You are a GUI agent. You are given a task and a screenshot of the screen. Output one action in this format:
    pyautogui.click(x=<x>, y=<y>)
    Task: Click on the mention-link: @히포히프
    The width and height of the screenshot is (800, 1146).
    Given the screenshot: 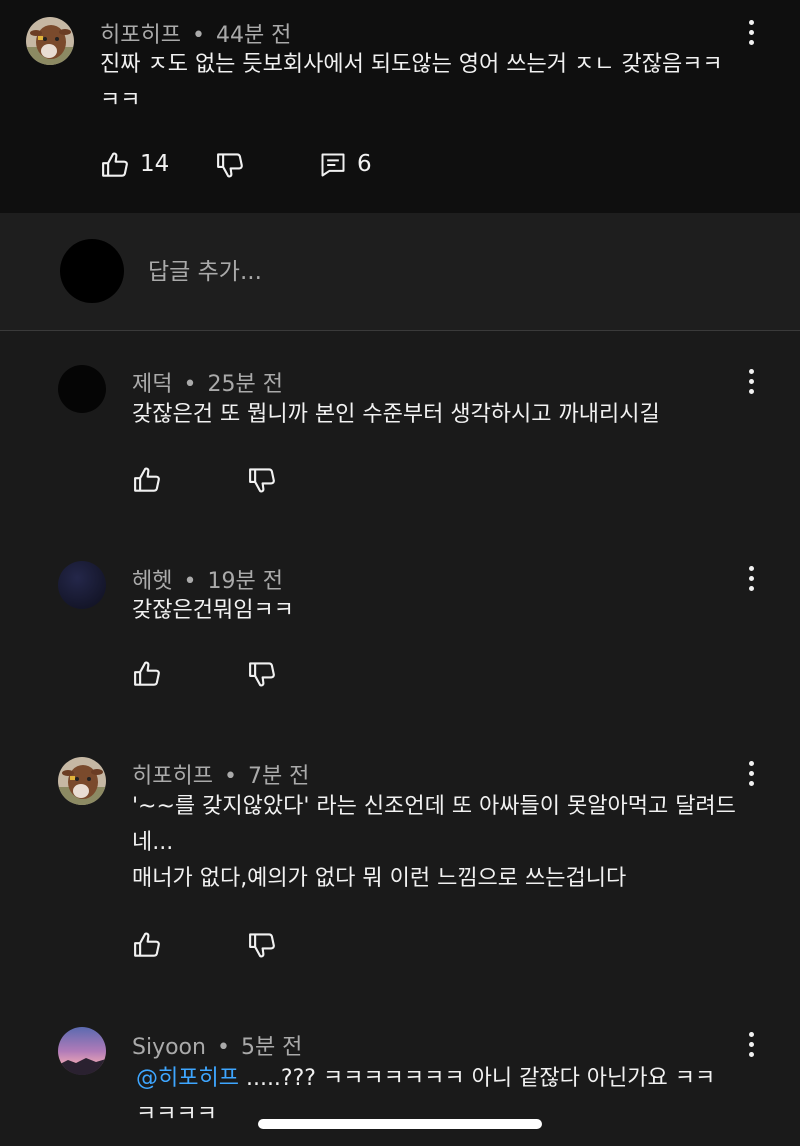 What is the action you would take?
    pyautogui.click(x=187, y=1078)
    